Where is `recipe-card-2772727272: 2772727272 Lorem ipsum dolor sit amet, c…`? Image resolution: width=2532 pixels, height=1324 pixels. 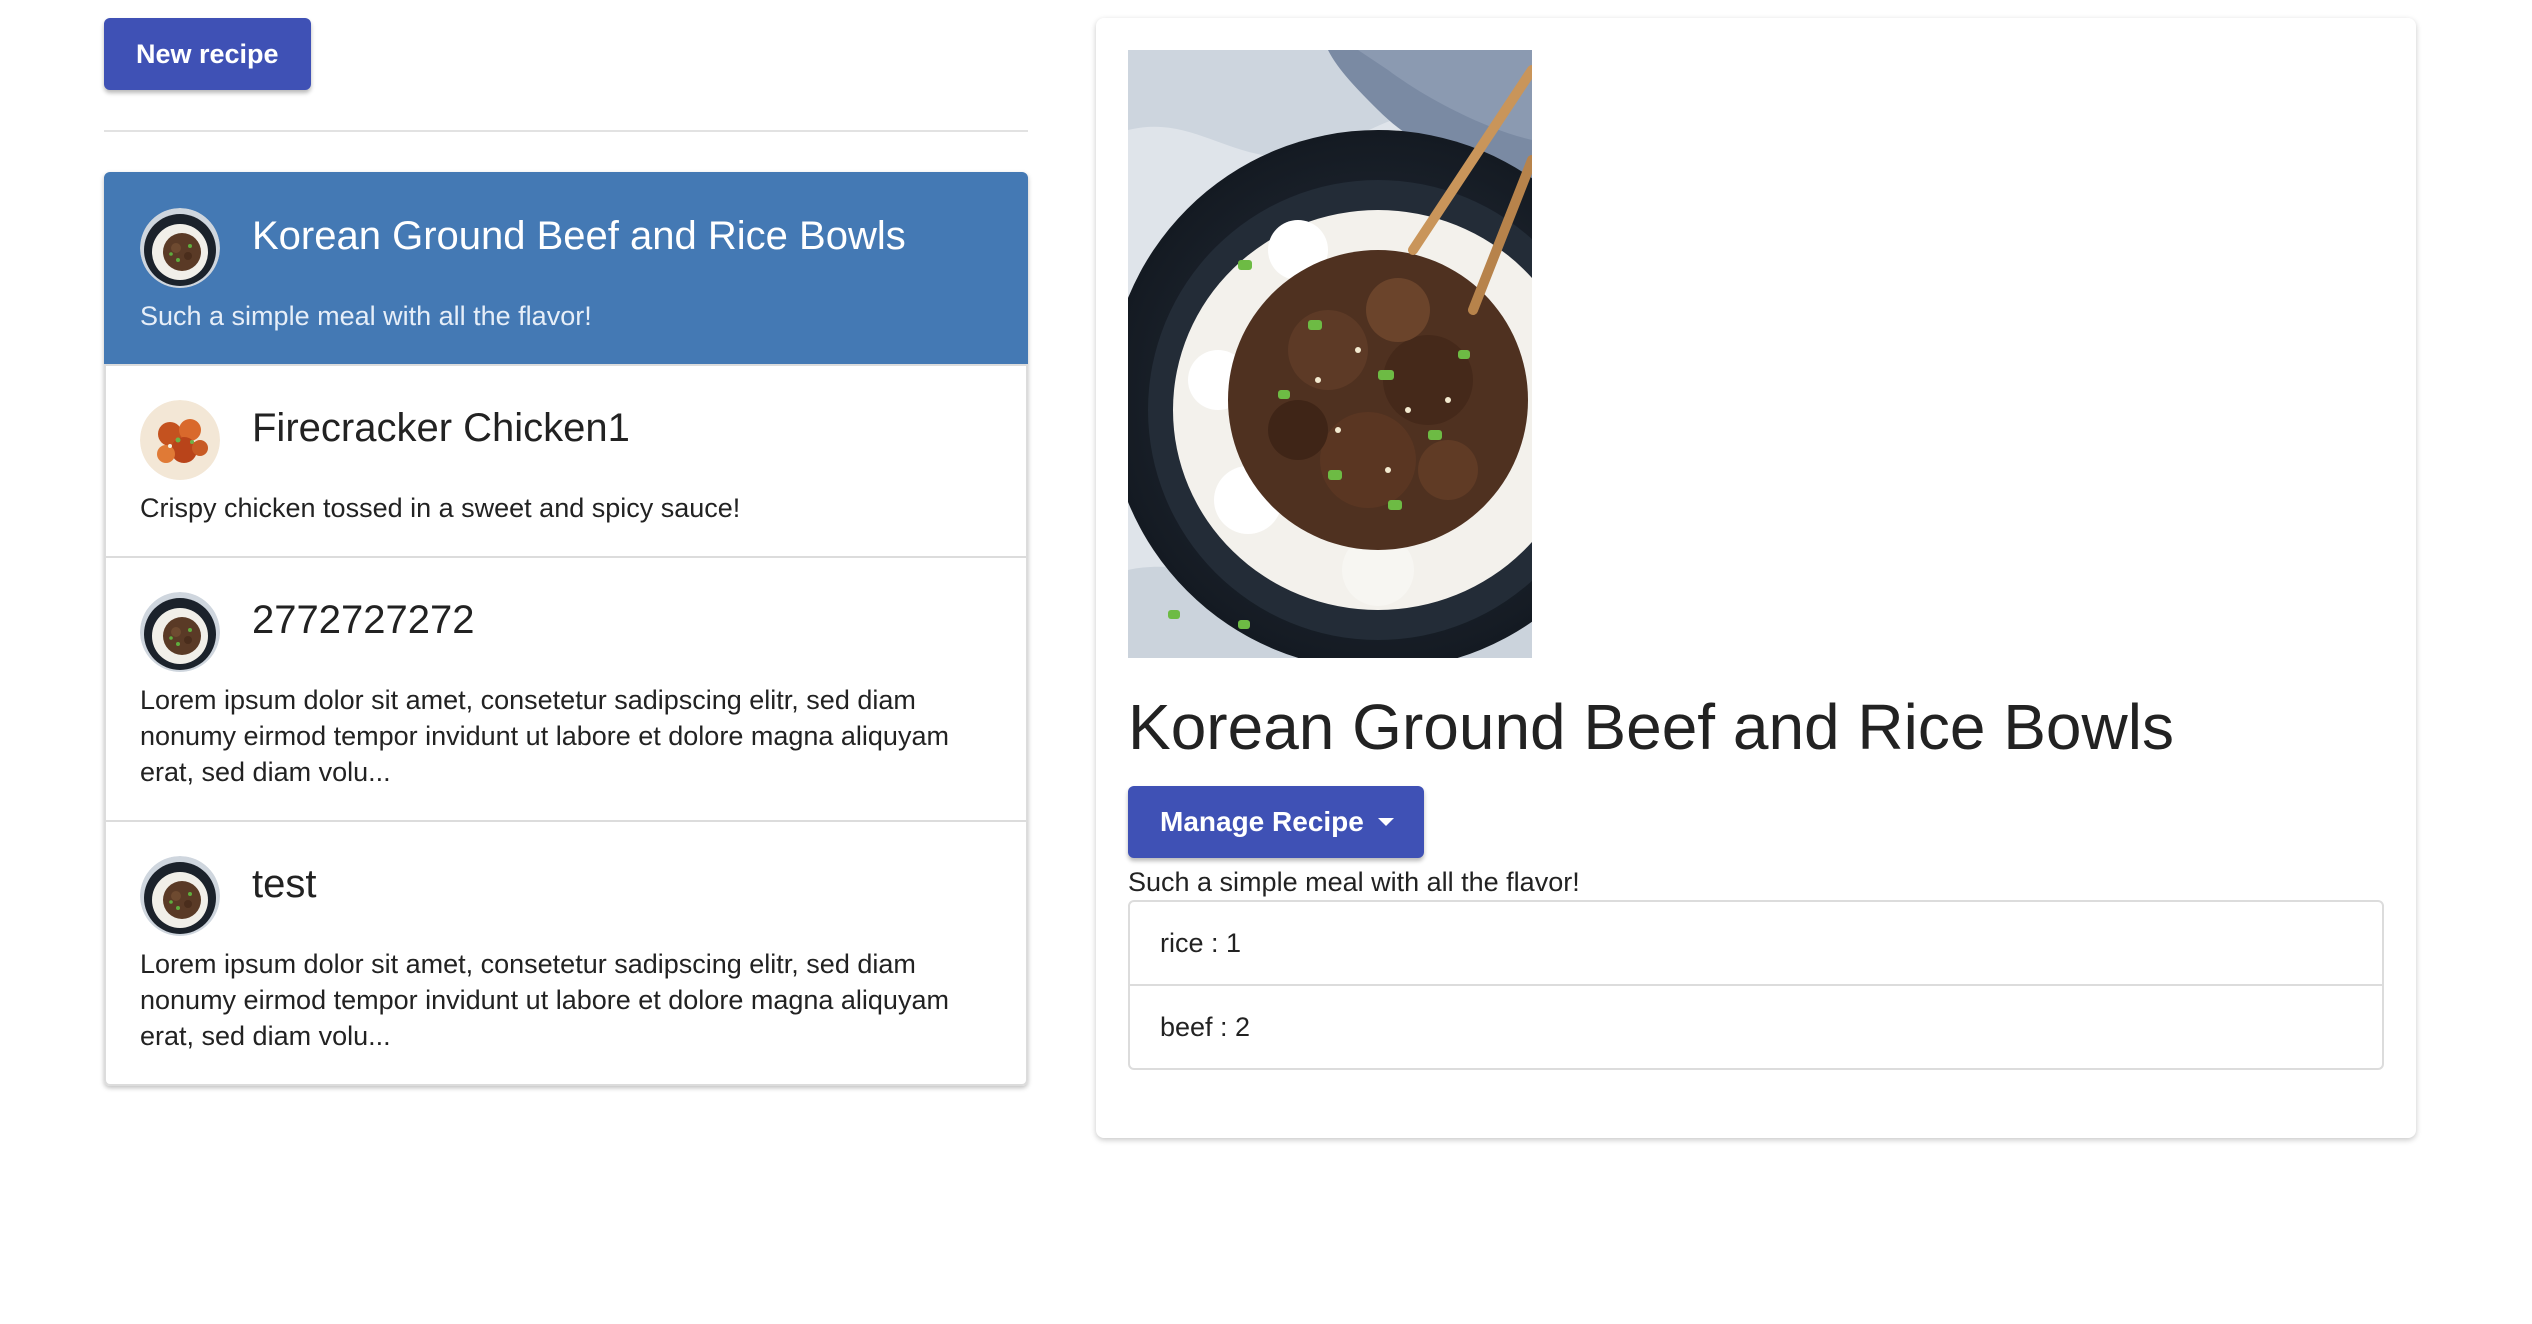
recipe-card-2772727272: 2772727272 Lorem ipsum dolor sit amet, c… is located at coordinates (566, 689).